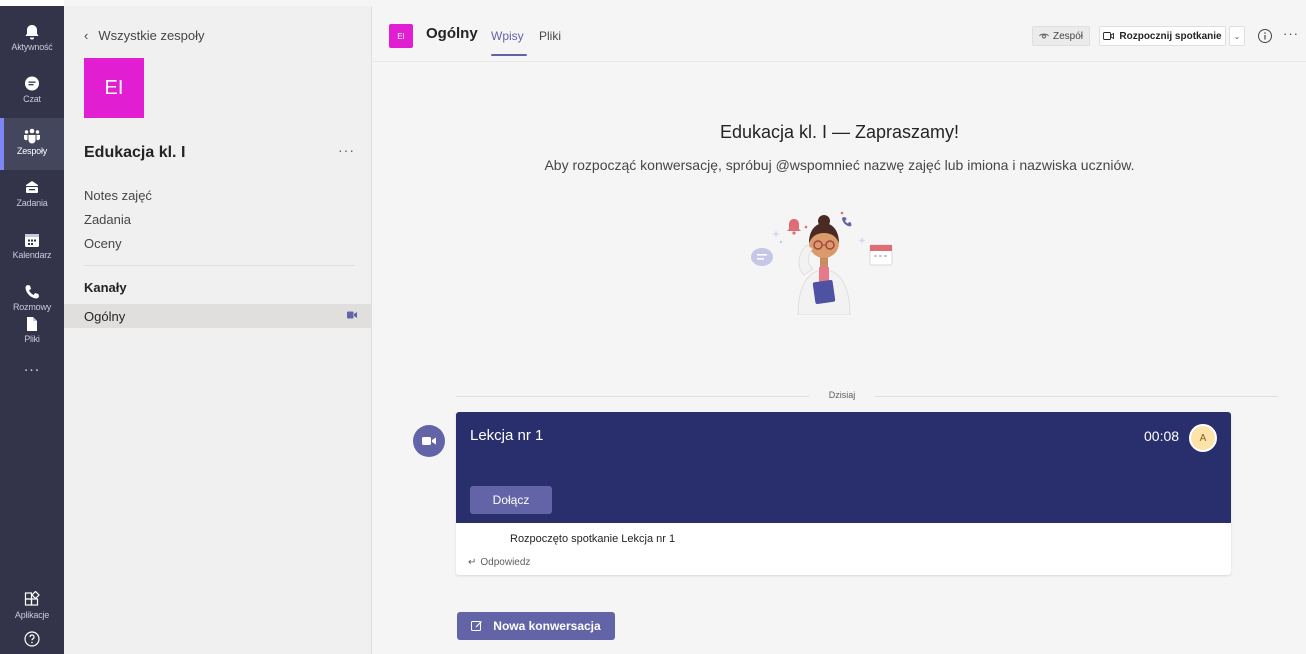 The height and width of the screenshot is (654, 1306). I want to click on header-more-options-button: ···, so click(1291, 33).